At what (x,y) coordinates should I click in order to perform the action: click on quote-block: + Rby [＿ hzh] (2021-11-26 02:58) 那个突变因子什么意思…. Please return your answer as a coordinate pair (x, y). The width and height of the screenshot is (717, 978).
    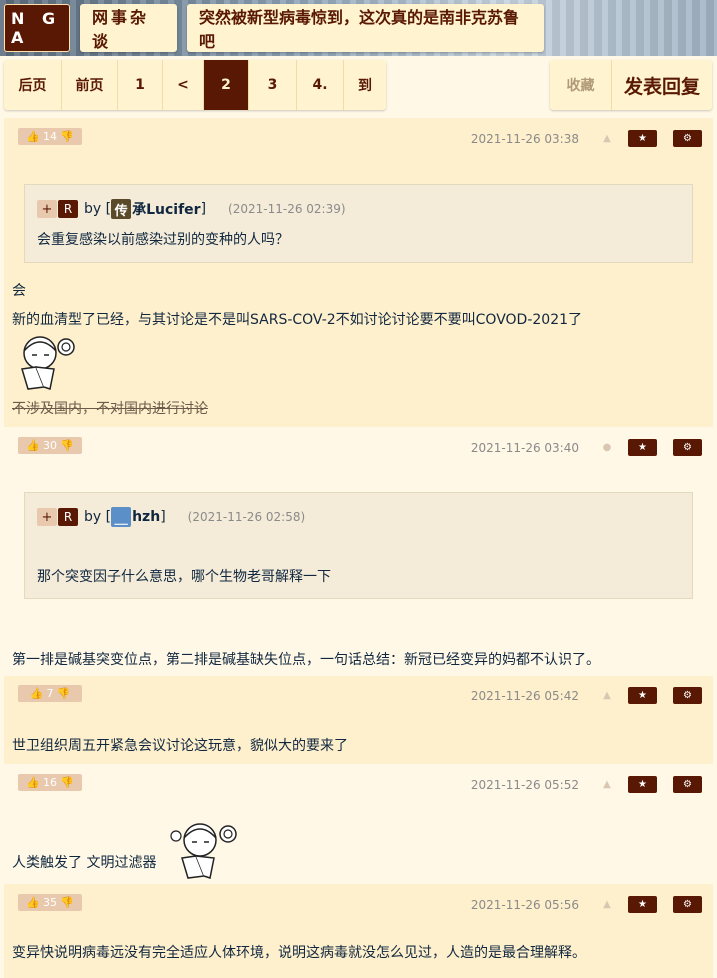
    Looking at the image, I should click on (358, 545).